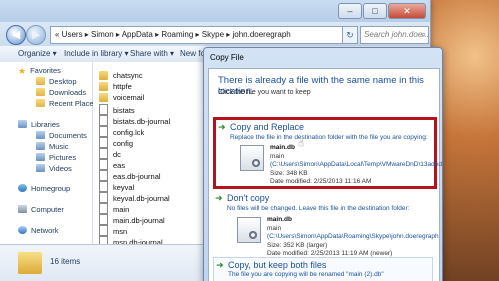 The image size is (499, 281). What do you see at coordinates (59, 146) in the screenshot?
I see `nav-music-label: Music` at bounding box center [59, 146].